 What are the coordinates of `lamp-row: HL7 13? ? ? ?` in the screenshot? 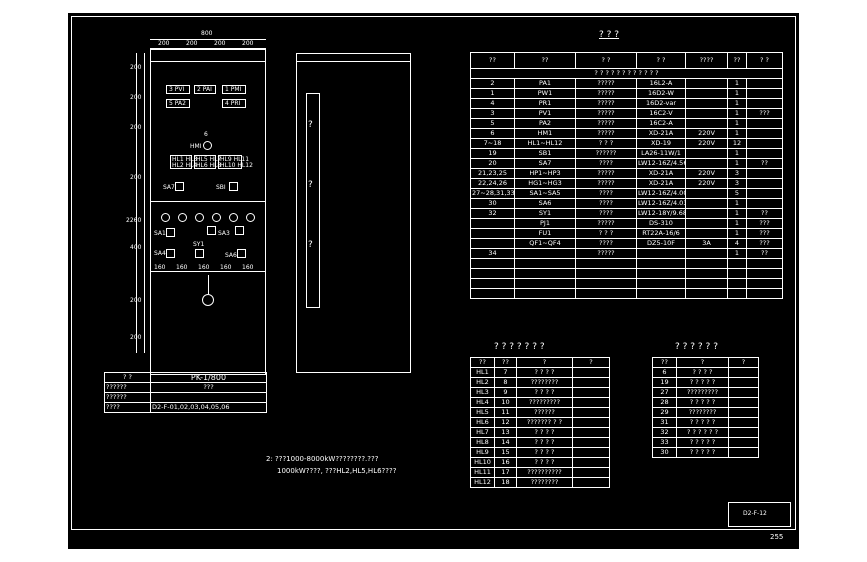 It's located at (540, 432).